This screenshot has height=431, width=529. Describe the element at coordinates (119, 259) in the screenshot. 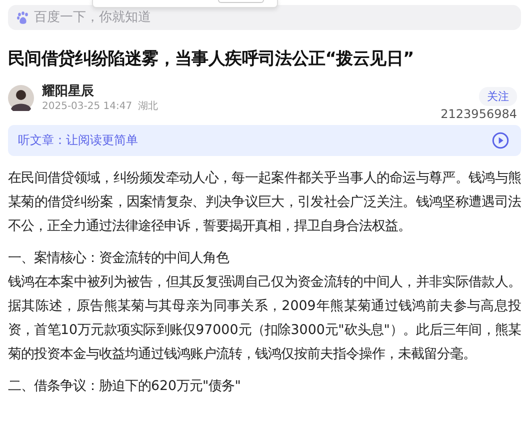

I see `section-heading: 一、案情核心：资金流转的中间人角色` at that location.